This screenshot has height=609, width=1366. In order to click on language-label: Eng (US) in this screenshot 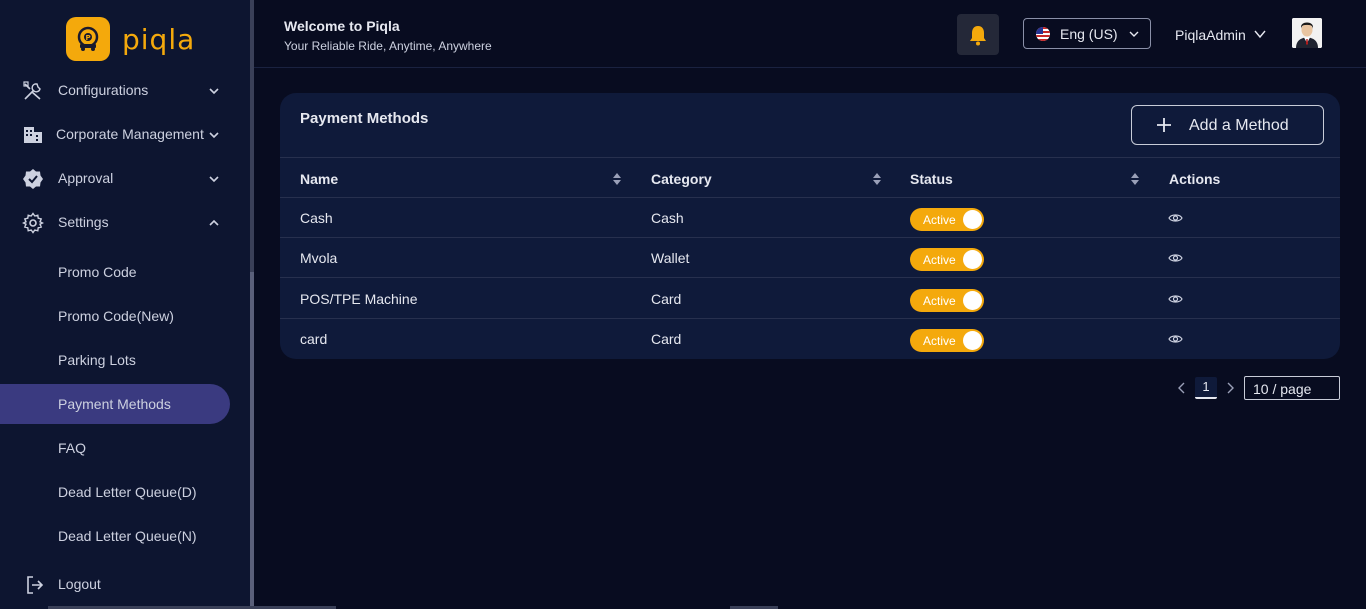, I will do `click(1089, 34)`.